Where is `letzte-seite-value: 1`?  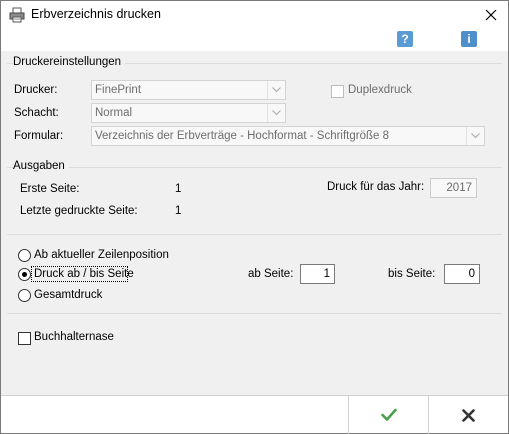 letzte-seite-value: 1 is located at coordinates (178, 211).